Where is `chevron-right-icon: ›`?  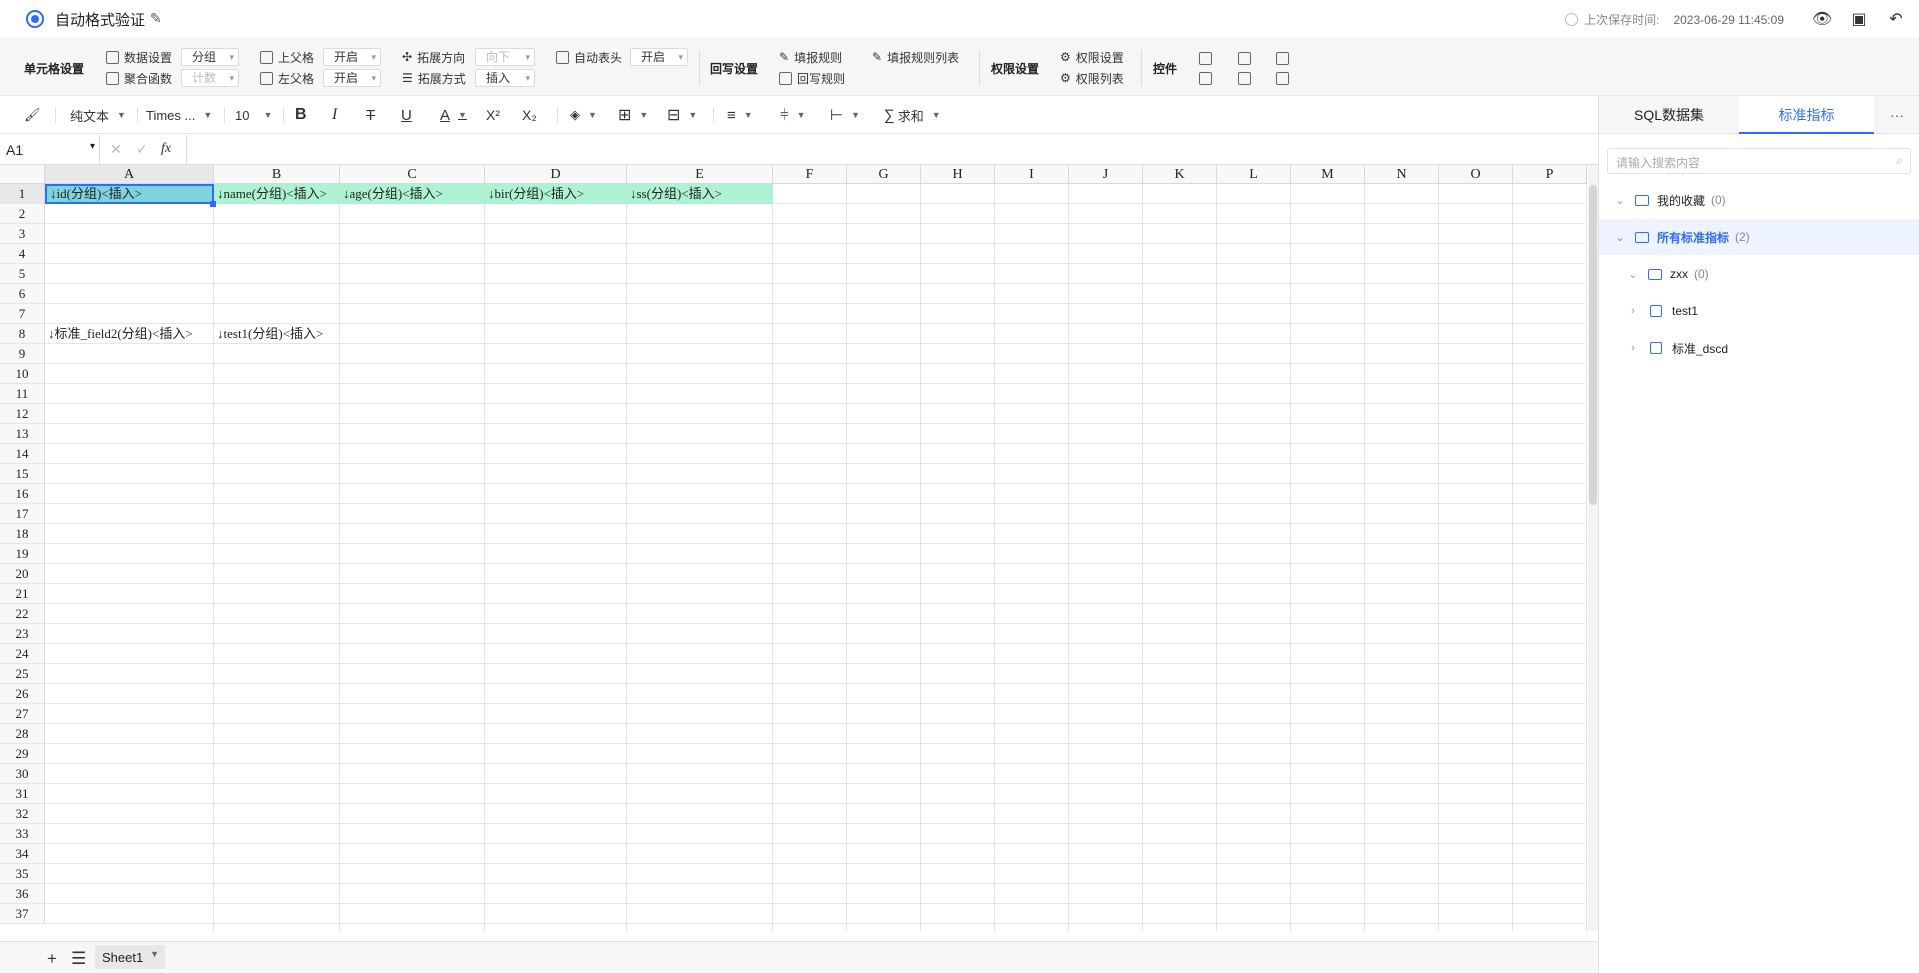 chevron-right-icon: › is located at coordinates (1633, 311).